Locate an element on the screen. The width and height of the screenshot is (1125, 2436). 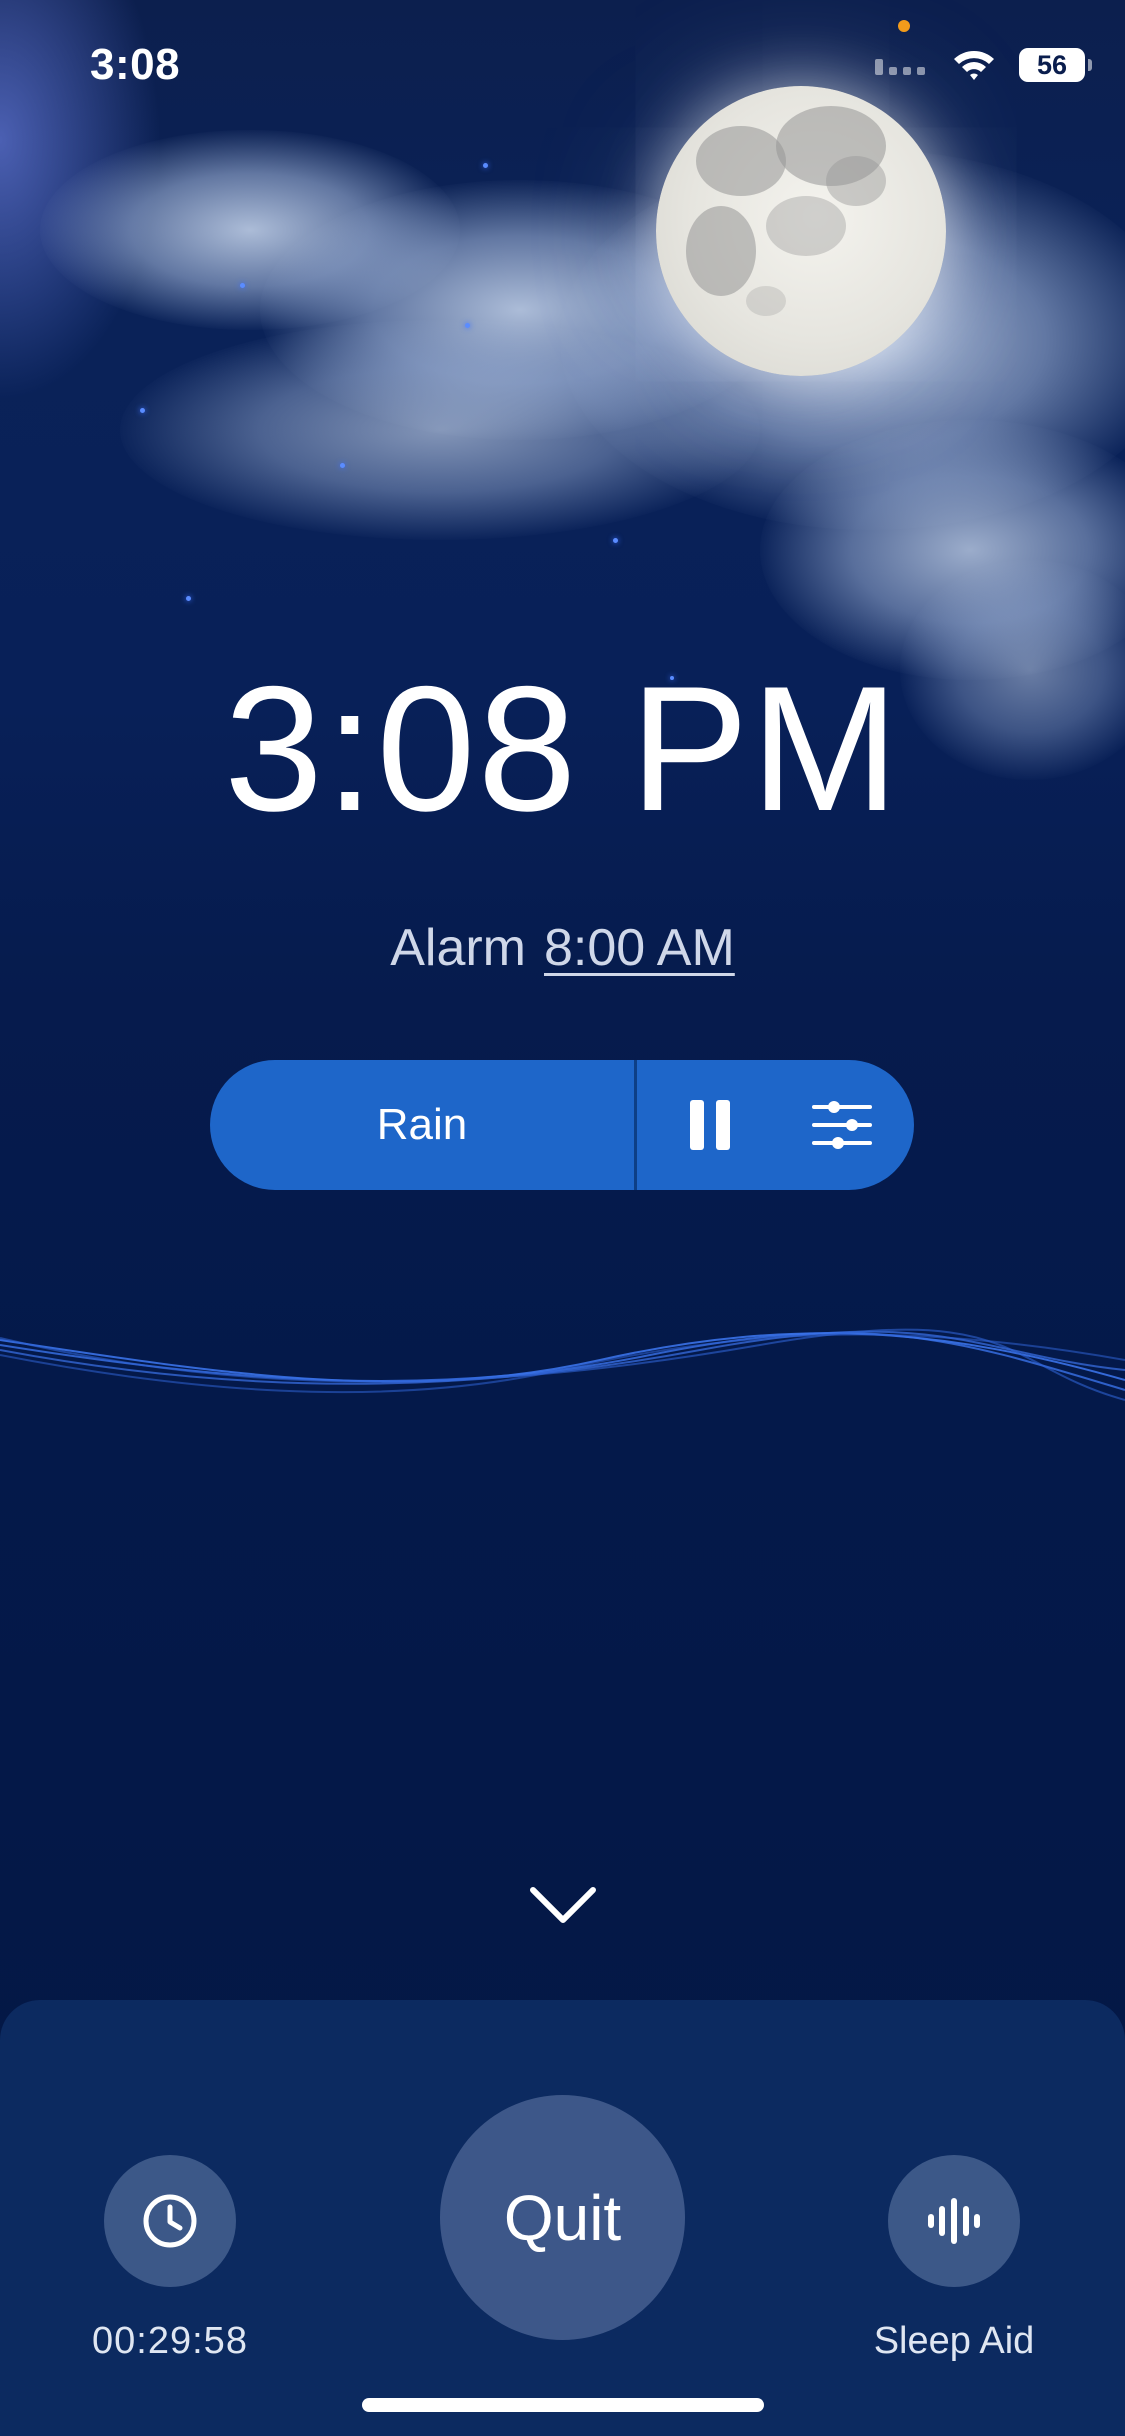
moon-image is located at coordinates (801, 231).